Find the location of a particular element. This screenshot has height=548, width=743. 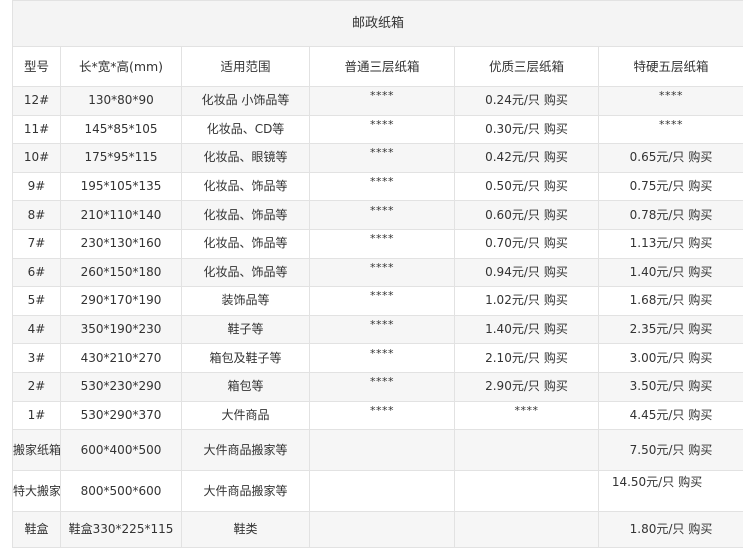

cell-model-text: 8# is located at coordinates (37, 215).